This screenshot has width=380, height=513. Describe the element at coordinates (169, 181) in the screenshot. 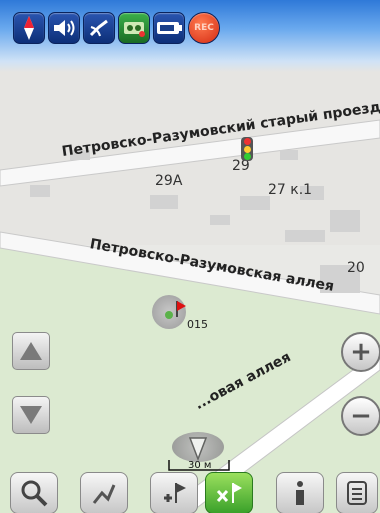

I see `house-number: 29А` at that location.